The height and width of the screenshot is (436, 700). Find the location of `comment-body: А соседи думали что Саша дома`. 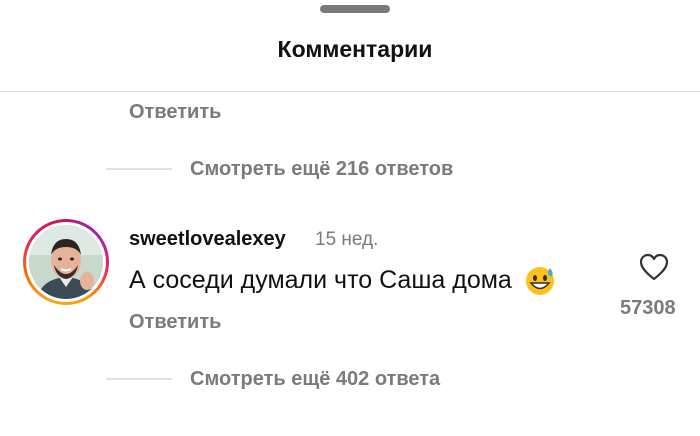

comment-body: А соседи думали что Саша дома is located at coordinates (342, 281).